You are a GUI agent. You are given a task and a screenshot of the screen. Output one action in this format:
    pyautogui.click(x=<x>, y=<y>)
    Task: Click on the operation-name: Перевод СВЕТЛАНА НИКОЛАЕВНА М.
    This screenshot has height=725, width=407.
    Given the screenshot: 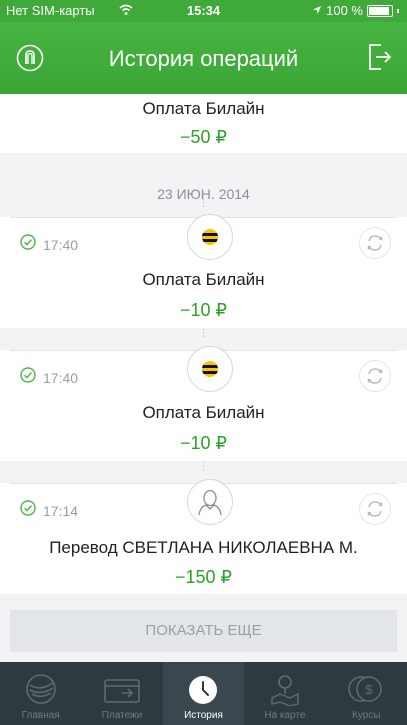 What is the action you would take?
    pyautogui.click(x=203, y=547)
    